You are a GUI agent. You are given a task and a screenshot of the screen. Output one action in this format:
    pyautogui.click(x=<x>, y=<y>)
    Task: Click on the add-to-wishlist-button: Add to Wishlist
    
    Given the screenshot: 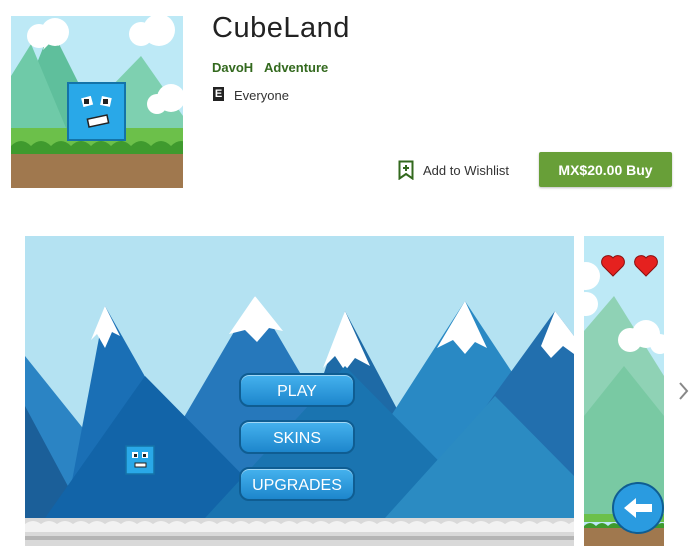 What is the action you would take?
    pyautogui.click(x=453, y=170)
    